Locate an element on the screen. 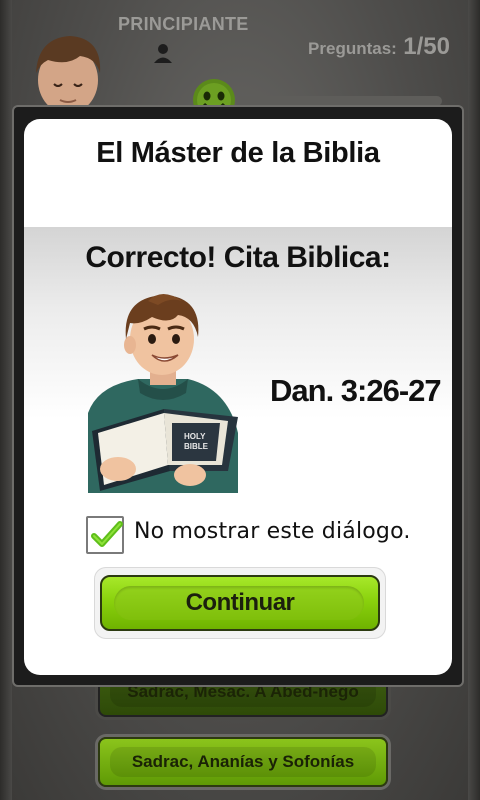 This screenshot has height=800, width=480. svg-text: BIBLE is located at coordinates (196, 446).